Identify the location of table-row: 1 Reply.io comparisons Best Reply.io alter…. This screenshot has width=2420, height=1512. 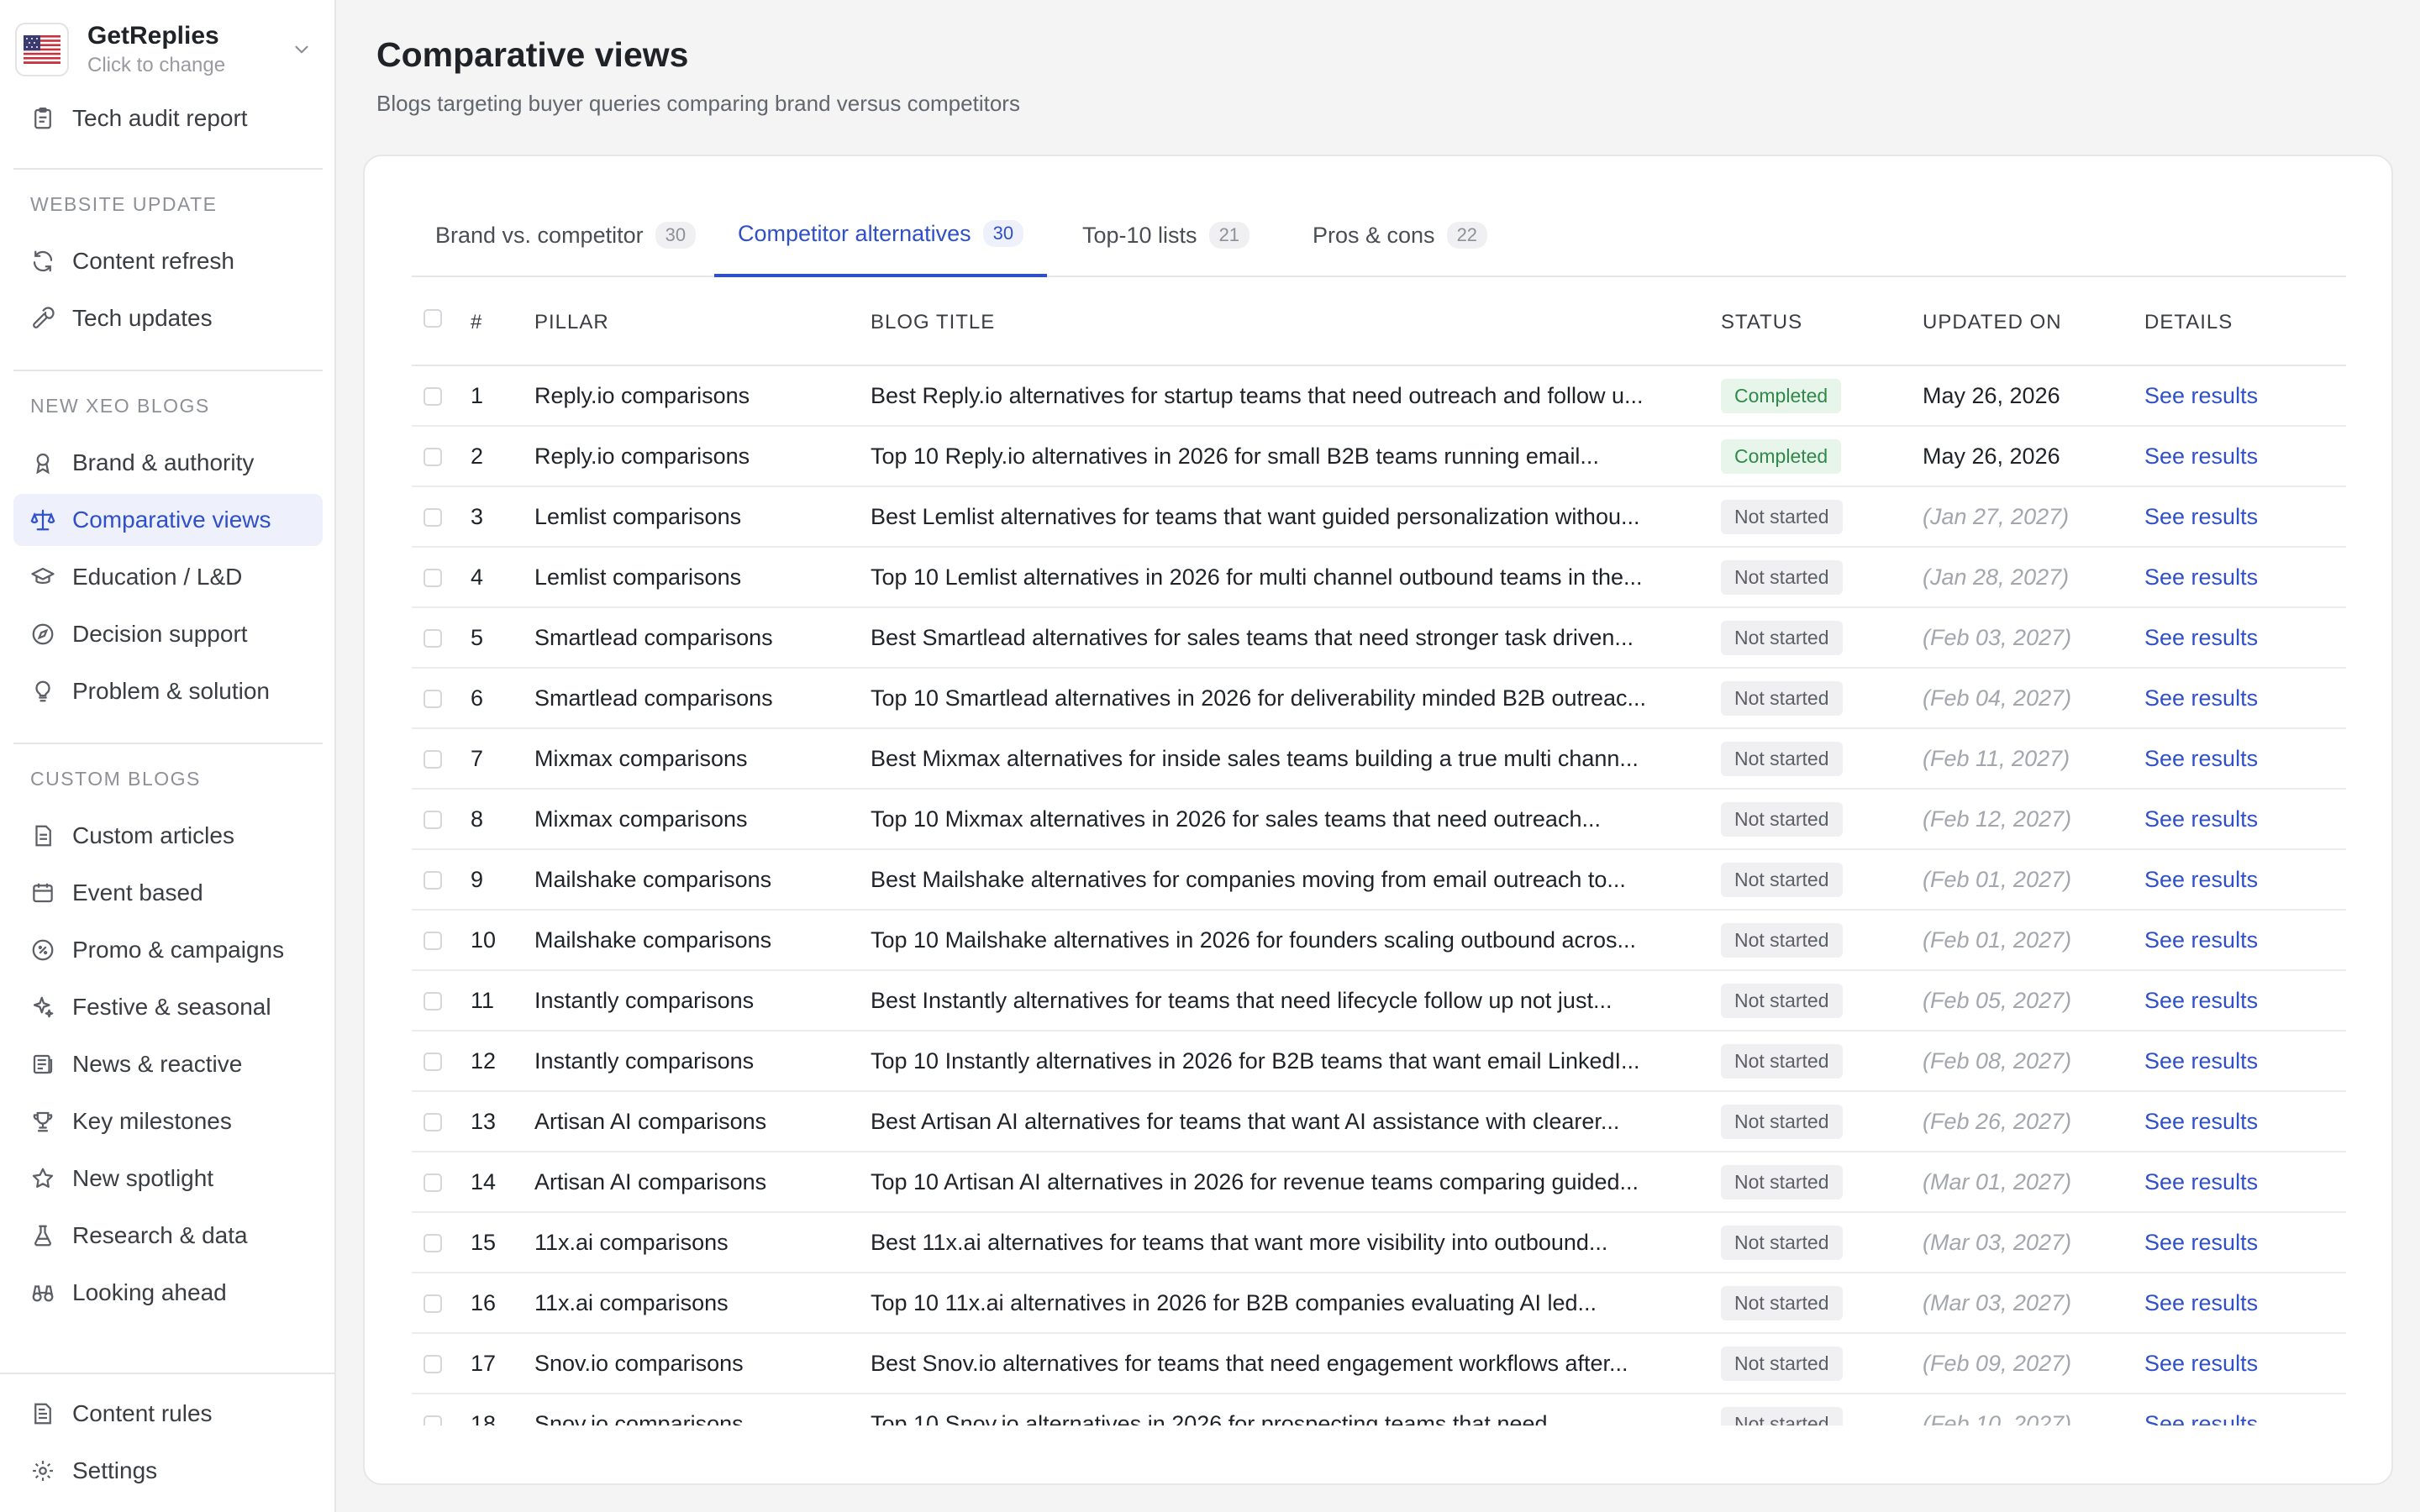
(1379, 396).